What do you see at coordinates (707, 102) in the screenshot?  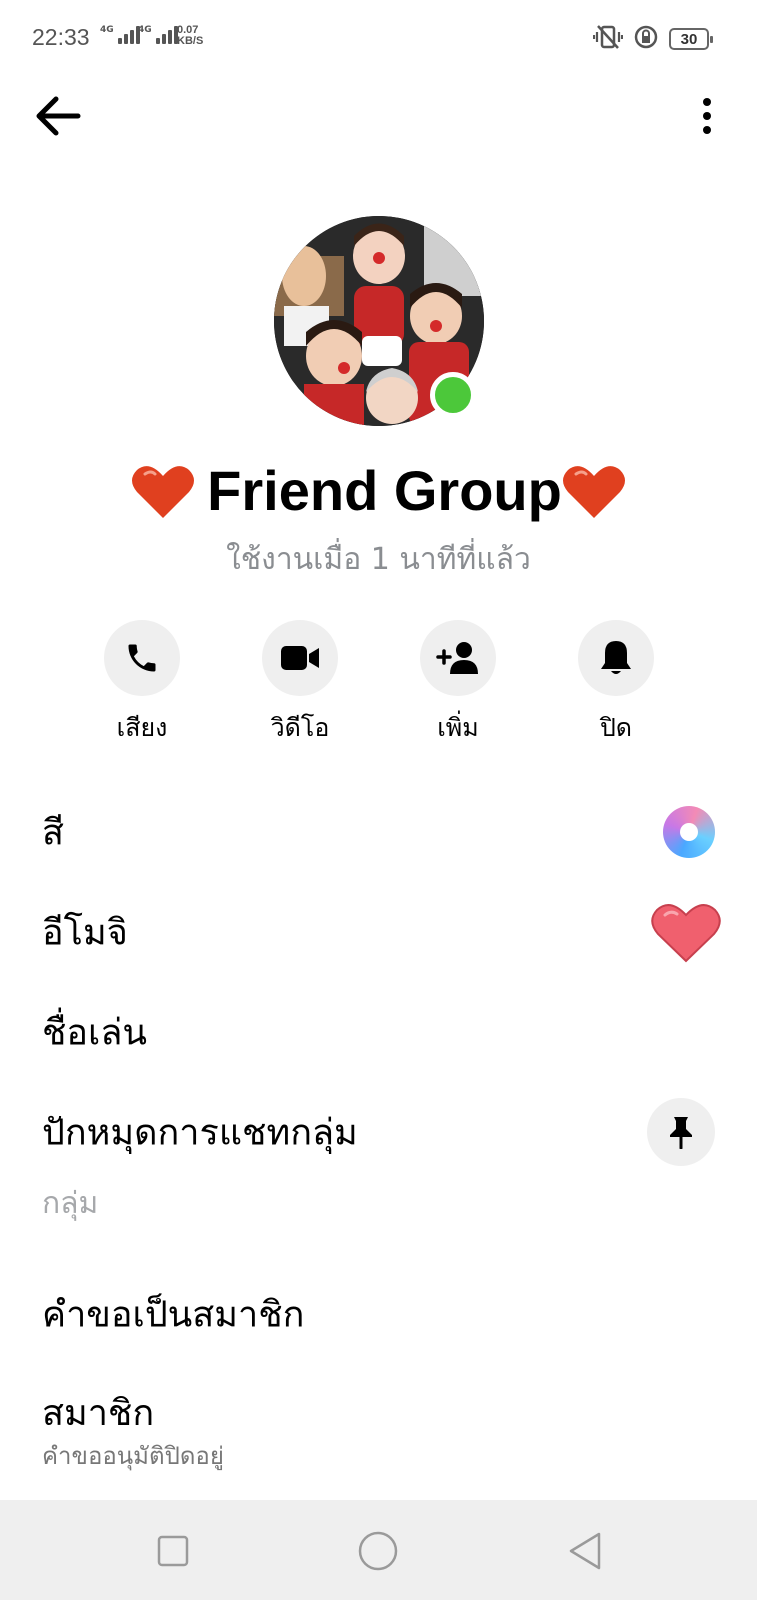 I see `vertical-dots-icon` at bounding box center [707, 102].